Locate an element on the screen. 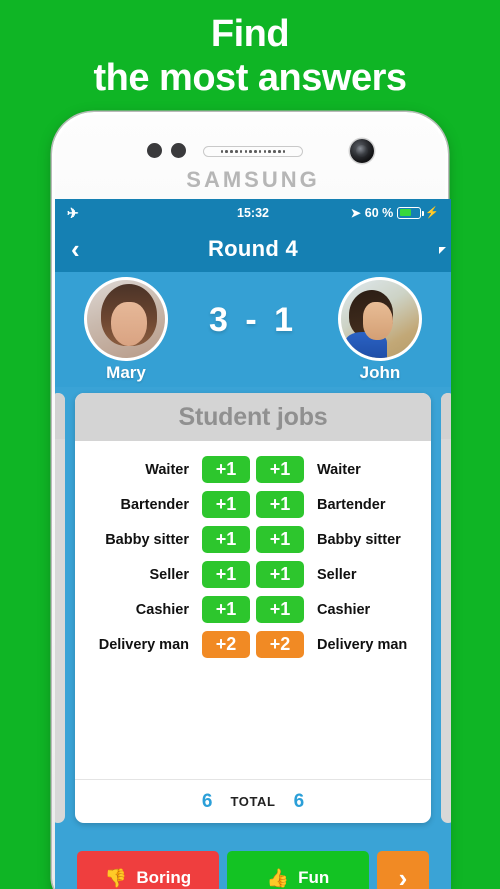  answer-row: Bartender +1 +1 Bartender is located at coordinates (253, 504).